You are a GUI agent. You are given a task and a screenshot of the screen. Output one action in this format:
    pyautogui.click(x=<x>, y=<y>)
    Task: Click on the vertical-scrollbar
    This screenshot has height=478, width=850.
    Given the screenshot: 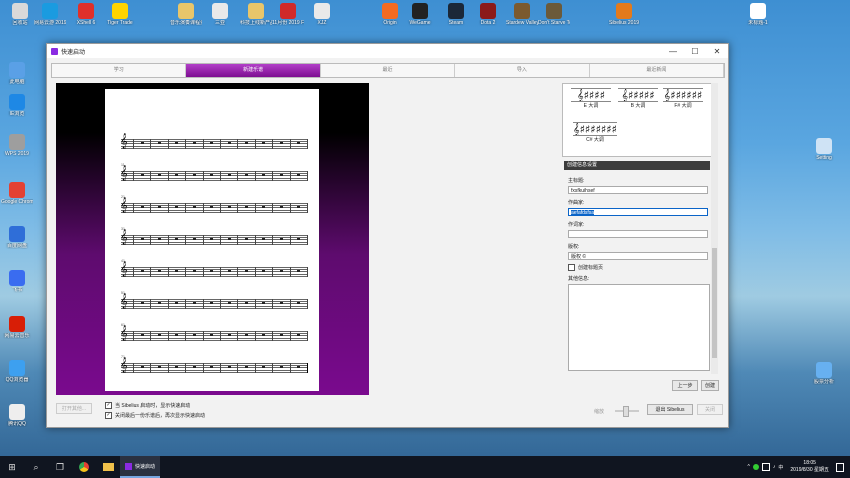 What is the action you would take?
    pyautogui.click(x=714, y=228)
    